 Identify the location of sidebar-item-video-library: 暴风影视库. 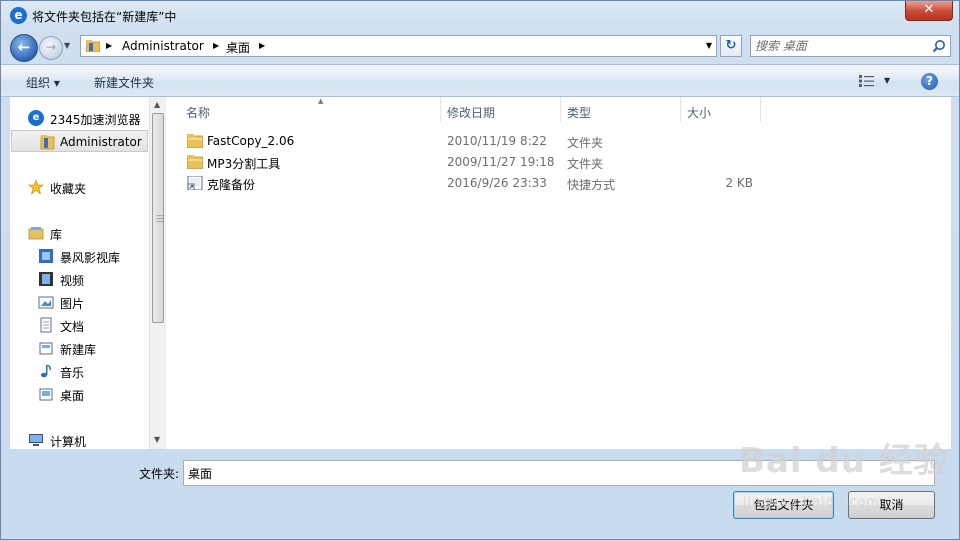
(80, 256).